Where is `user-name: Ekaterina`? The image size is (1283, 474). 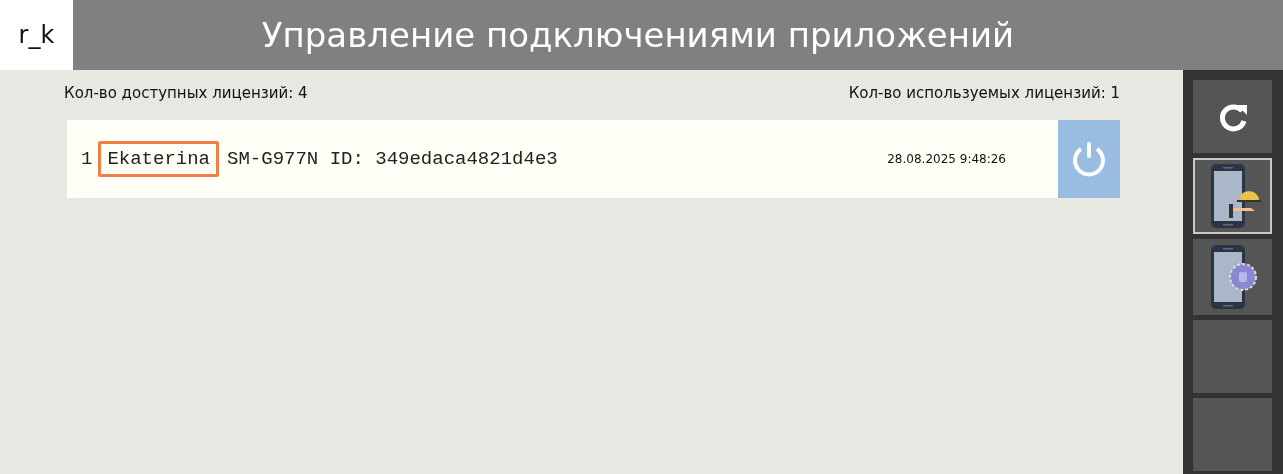
user-name: Ekaterina is located at coordinates (159, 159).